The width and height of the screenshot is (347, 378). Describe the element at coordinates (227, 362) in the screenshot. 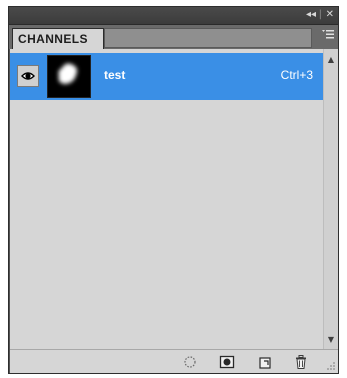

I see `save-selection-as-channel-icon` at that location.